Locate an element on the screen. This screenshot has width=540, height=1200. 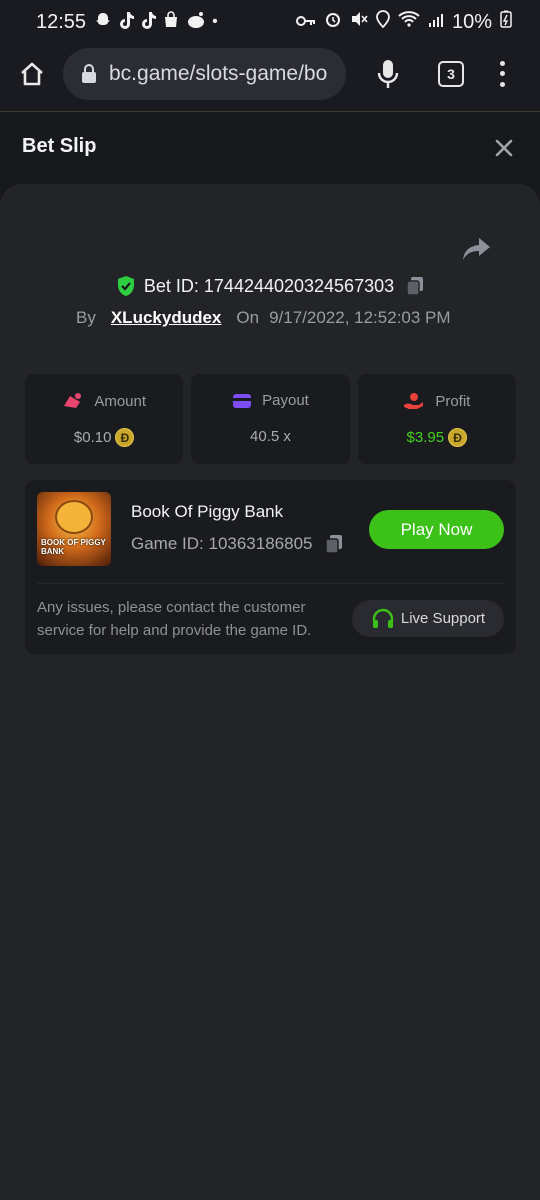
voice-search-button is located at coordinates (388, 74).